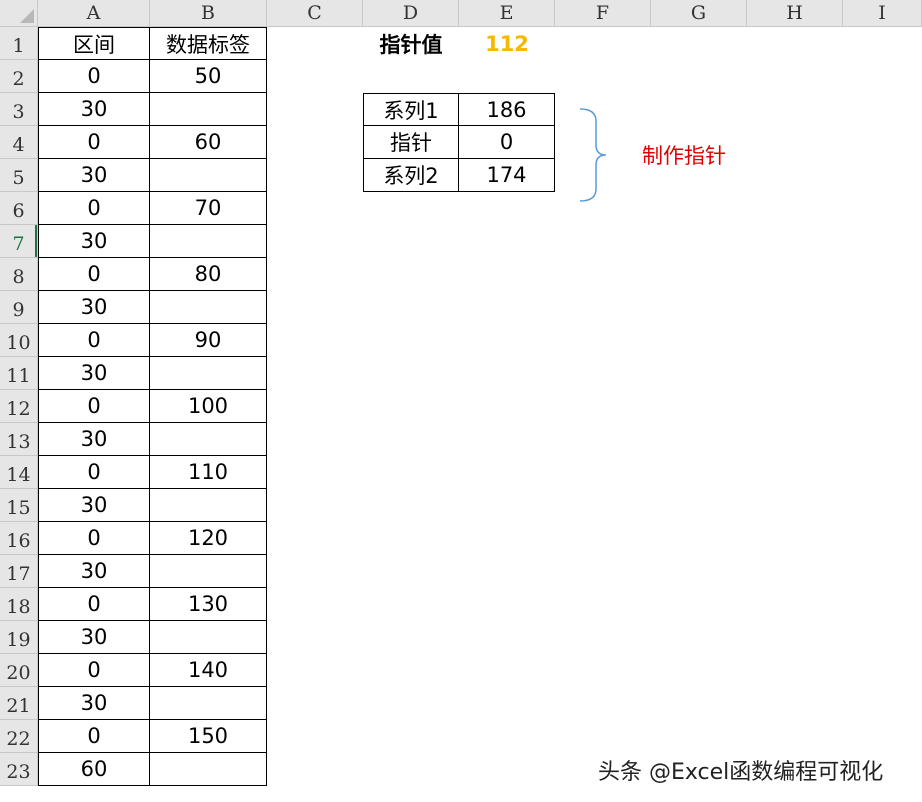 The image size is (922, 802). I want to click on cell-i17, so click(882, 571).